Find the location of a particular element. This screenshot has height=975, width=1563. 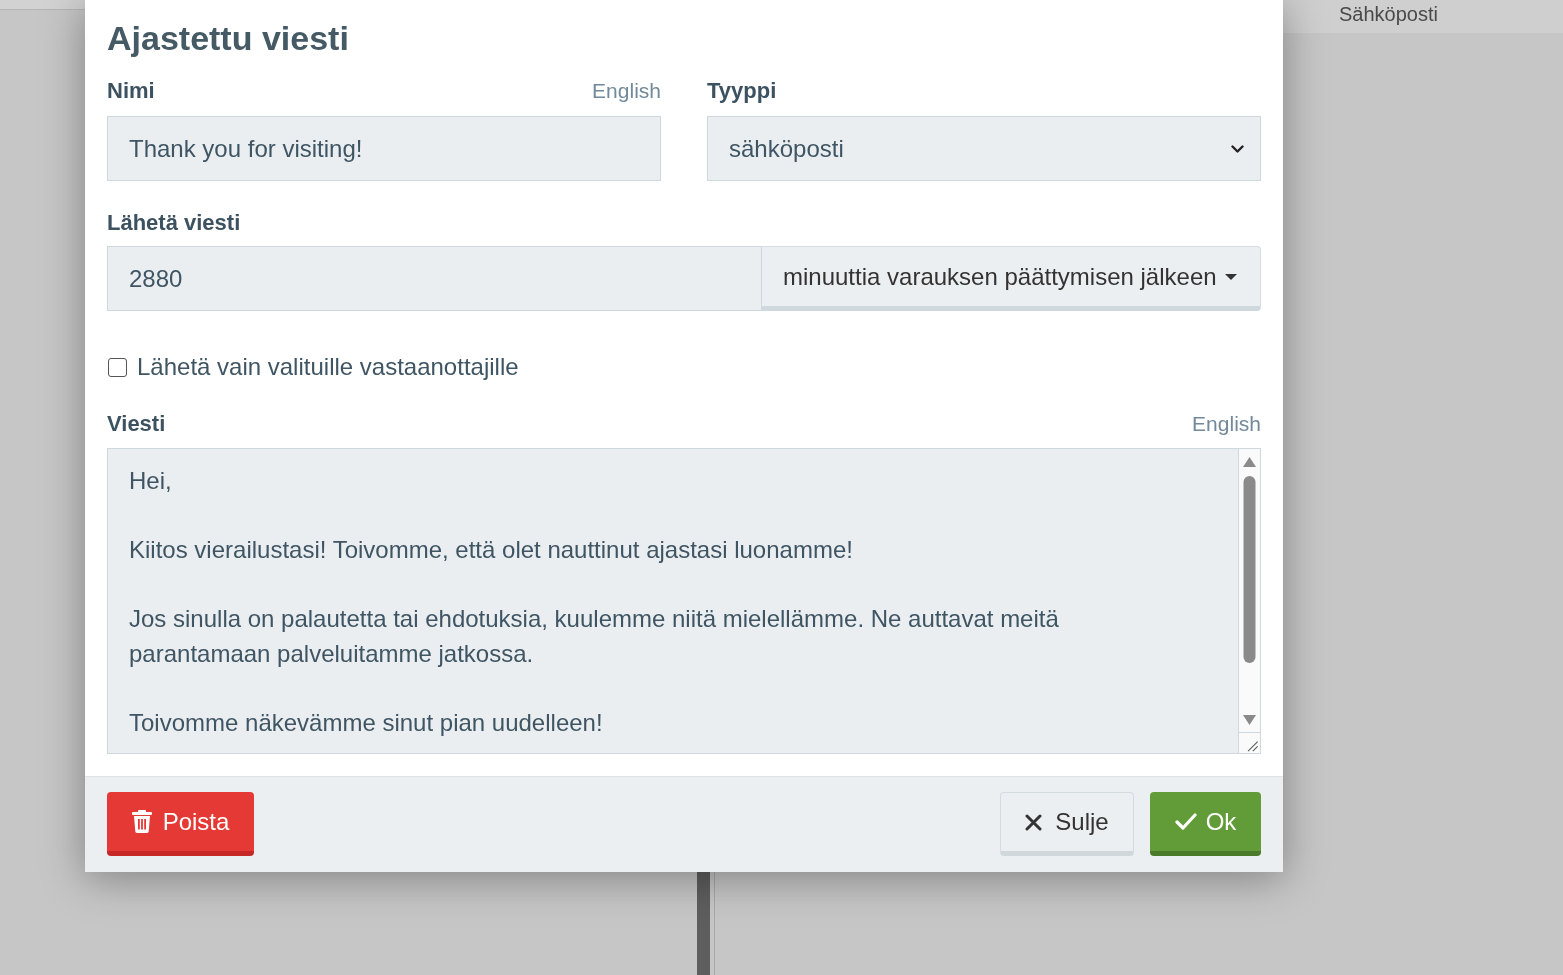

close-icon is located at coordinates (1034, 822).